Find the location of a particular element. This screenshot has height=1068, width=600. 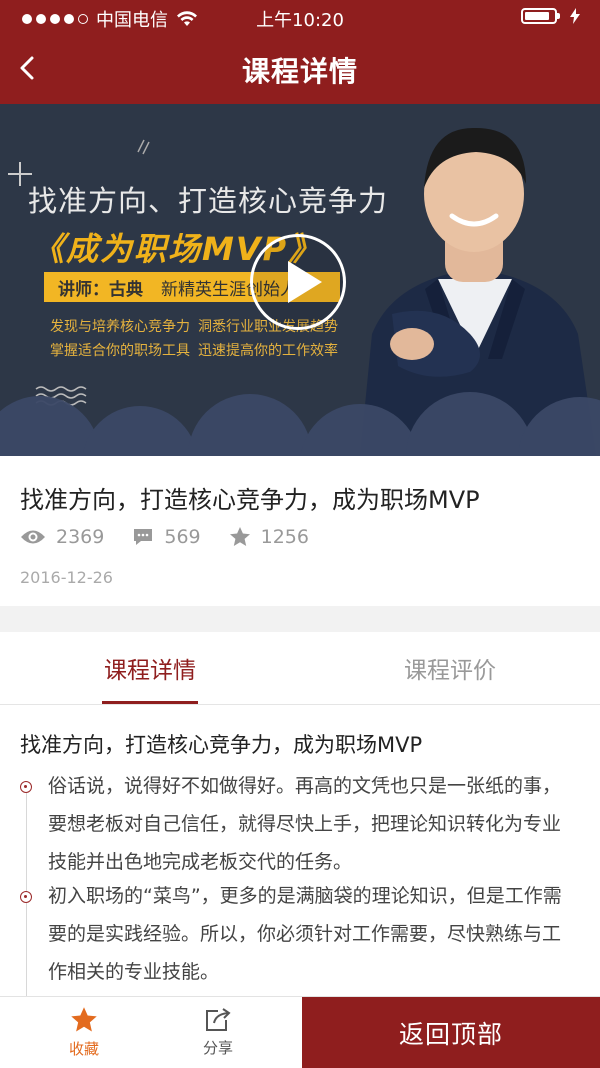

stars-count: 1256 is located at coordinates (284, 537).